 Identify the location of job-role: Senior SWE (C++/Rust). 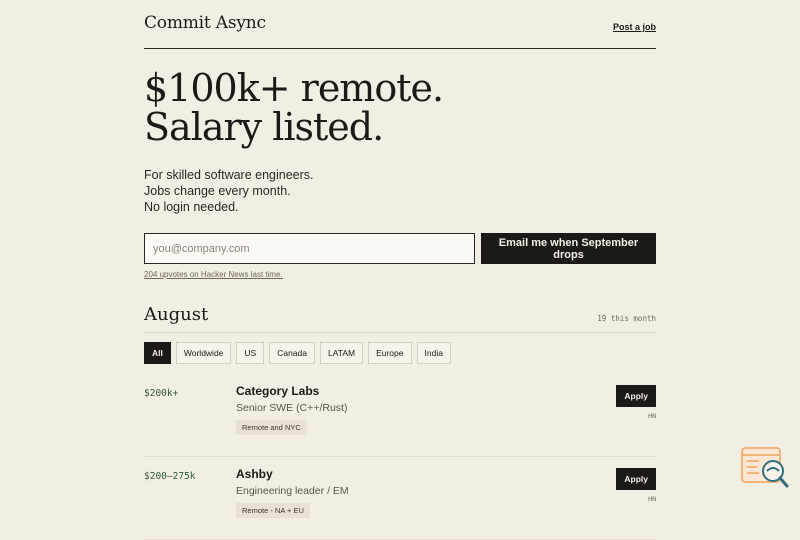
(292, 408).